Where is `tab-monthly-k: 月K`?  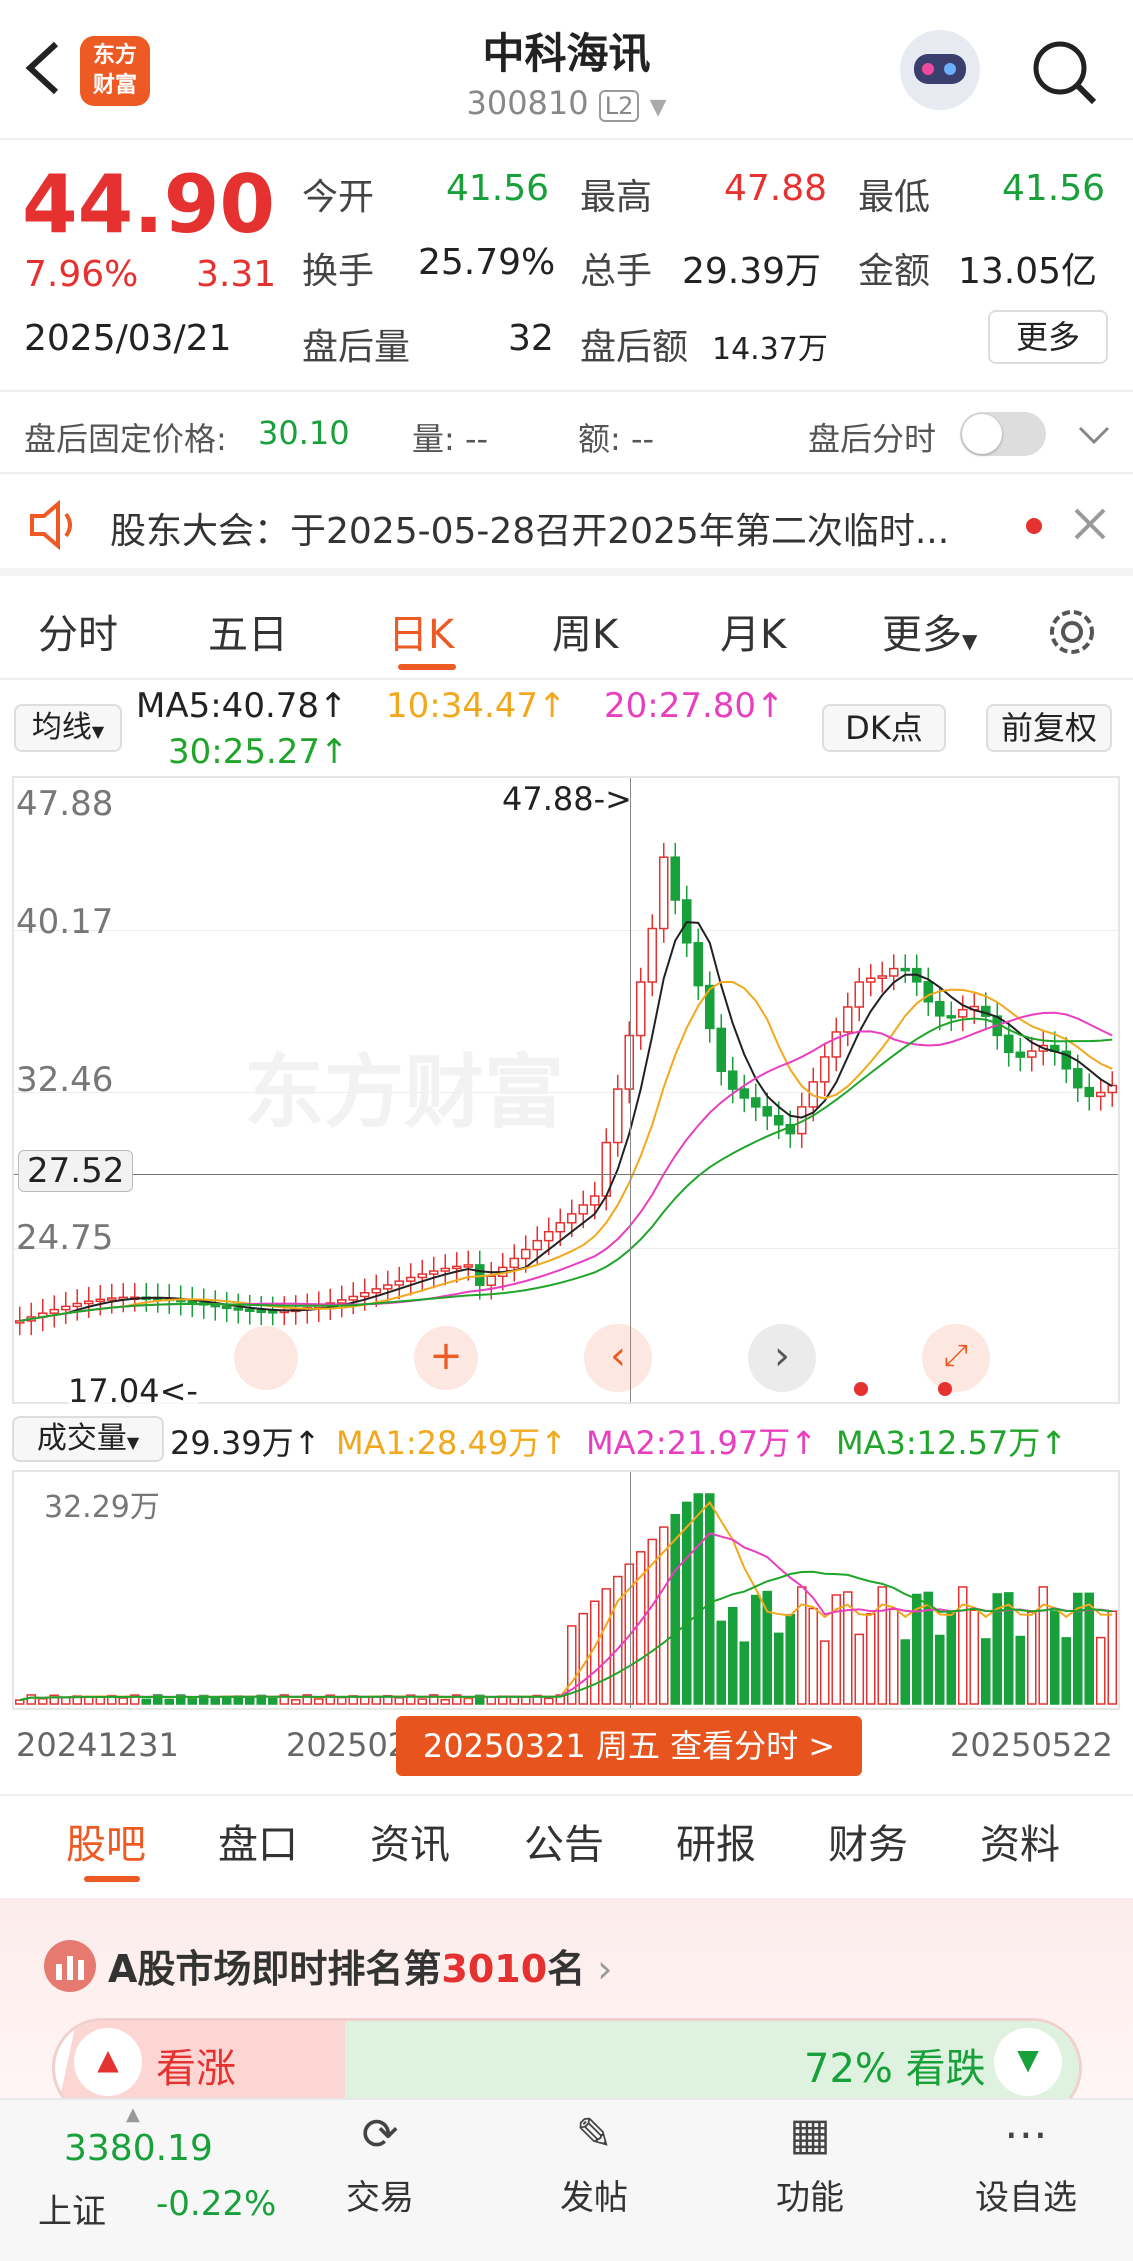 tab-monthly-k: 月K is located at coordinates (753, 631).